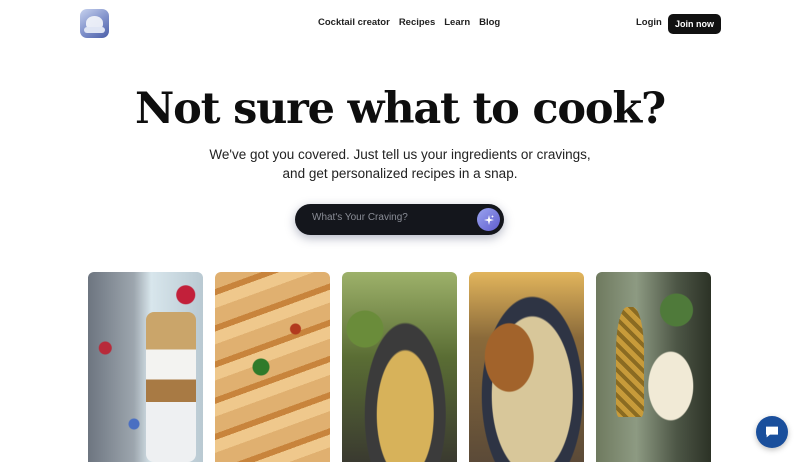 This screenshot has height=462, width=800. Describe the element at coordinates (457, 22) in the screenshot. I see `nav-learn: Learn` at that location.